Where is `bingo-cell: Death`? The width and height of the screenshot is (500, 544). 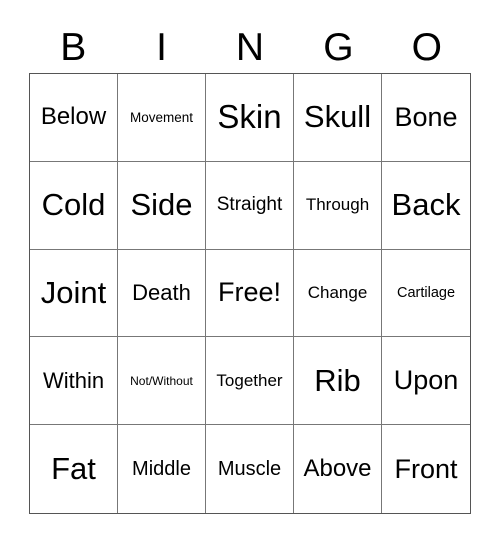
bingo-cell: Death is located at coordinates (162, 293).